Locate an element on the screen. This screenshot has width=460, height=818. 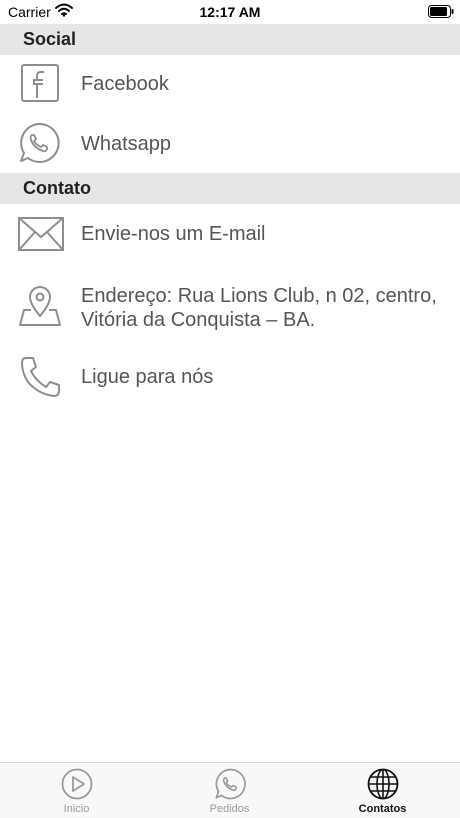
phone-icon is located at coordinates (41, 379).